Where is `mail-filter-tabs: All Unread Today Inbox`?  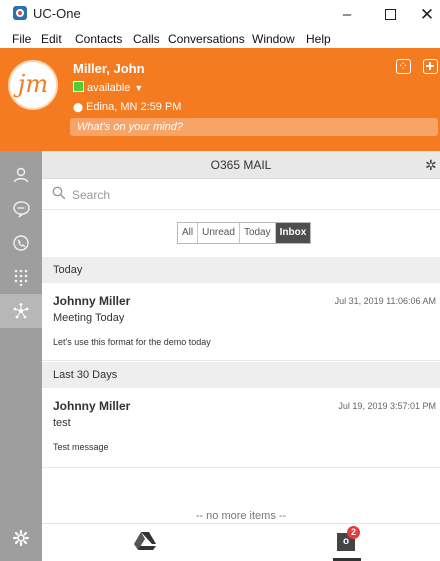
mail-filter-tabs: All Unread Today Inbox is located at coordinates (244, 233).